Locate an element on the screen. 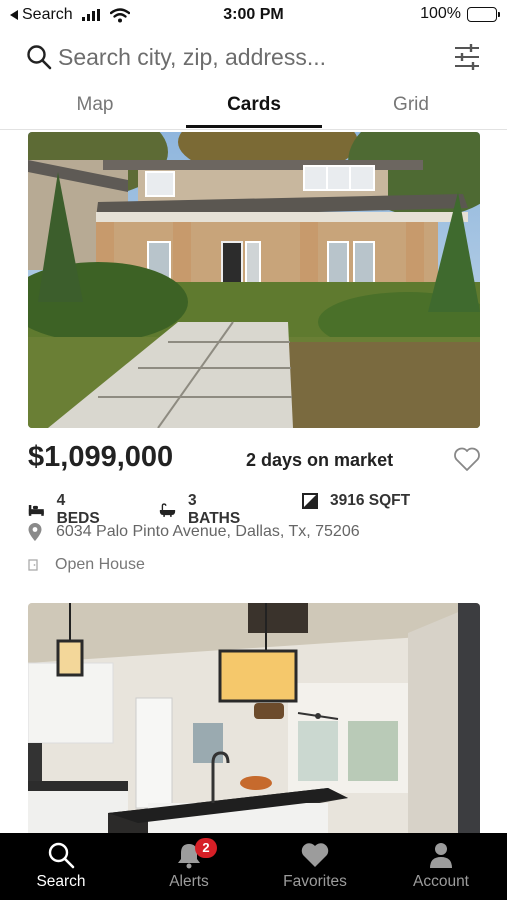 This screenshot has width=507, height=900. sqft-value: 3916 SQFT is located at coordinates (370, 500).